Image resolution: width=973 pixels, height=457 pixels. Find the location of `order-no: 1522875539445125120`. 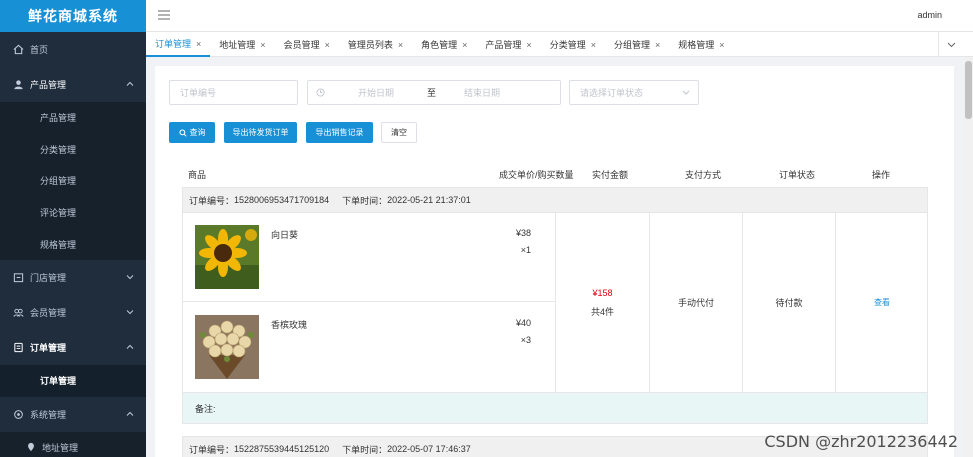

order-no: 1522875539445125120 is located at coordinates (282, 449).